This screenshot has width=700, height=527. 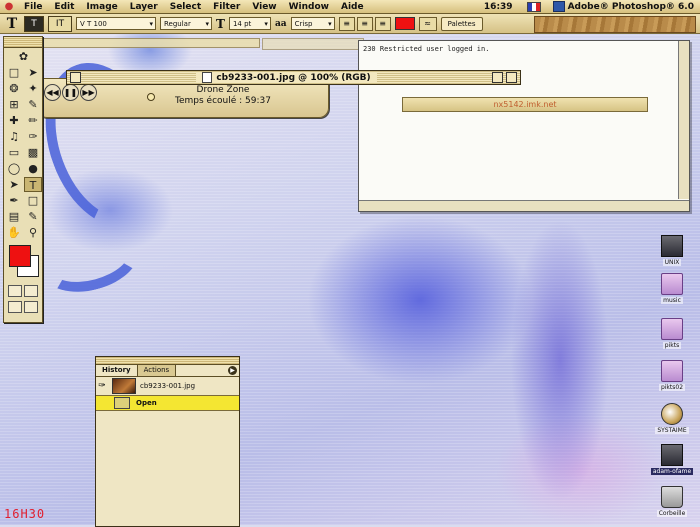 I want to click on menu-view: View, so click(x=264, y=7).